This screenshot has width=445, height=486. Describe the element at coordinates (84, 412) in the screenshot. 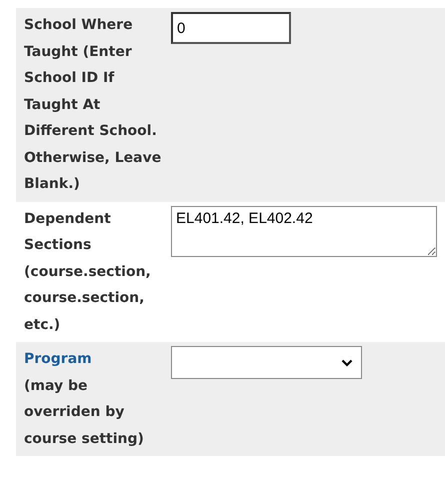

I see `field-note: (may be overriden by course setting)` at that location.